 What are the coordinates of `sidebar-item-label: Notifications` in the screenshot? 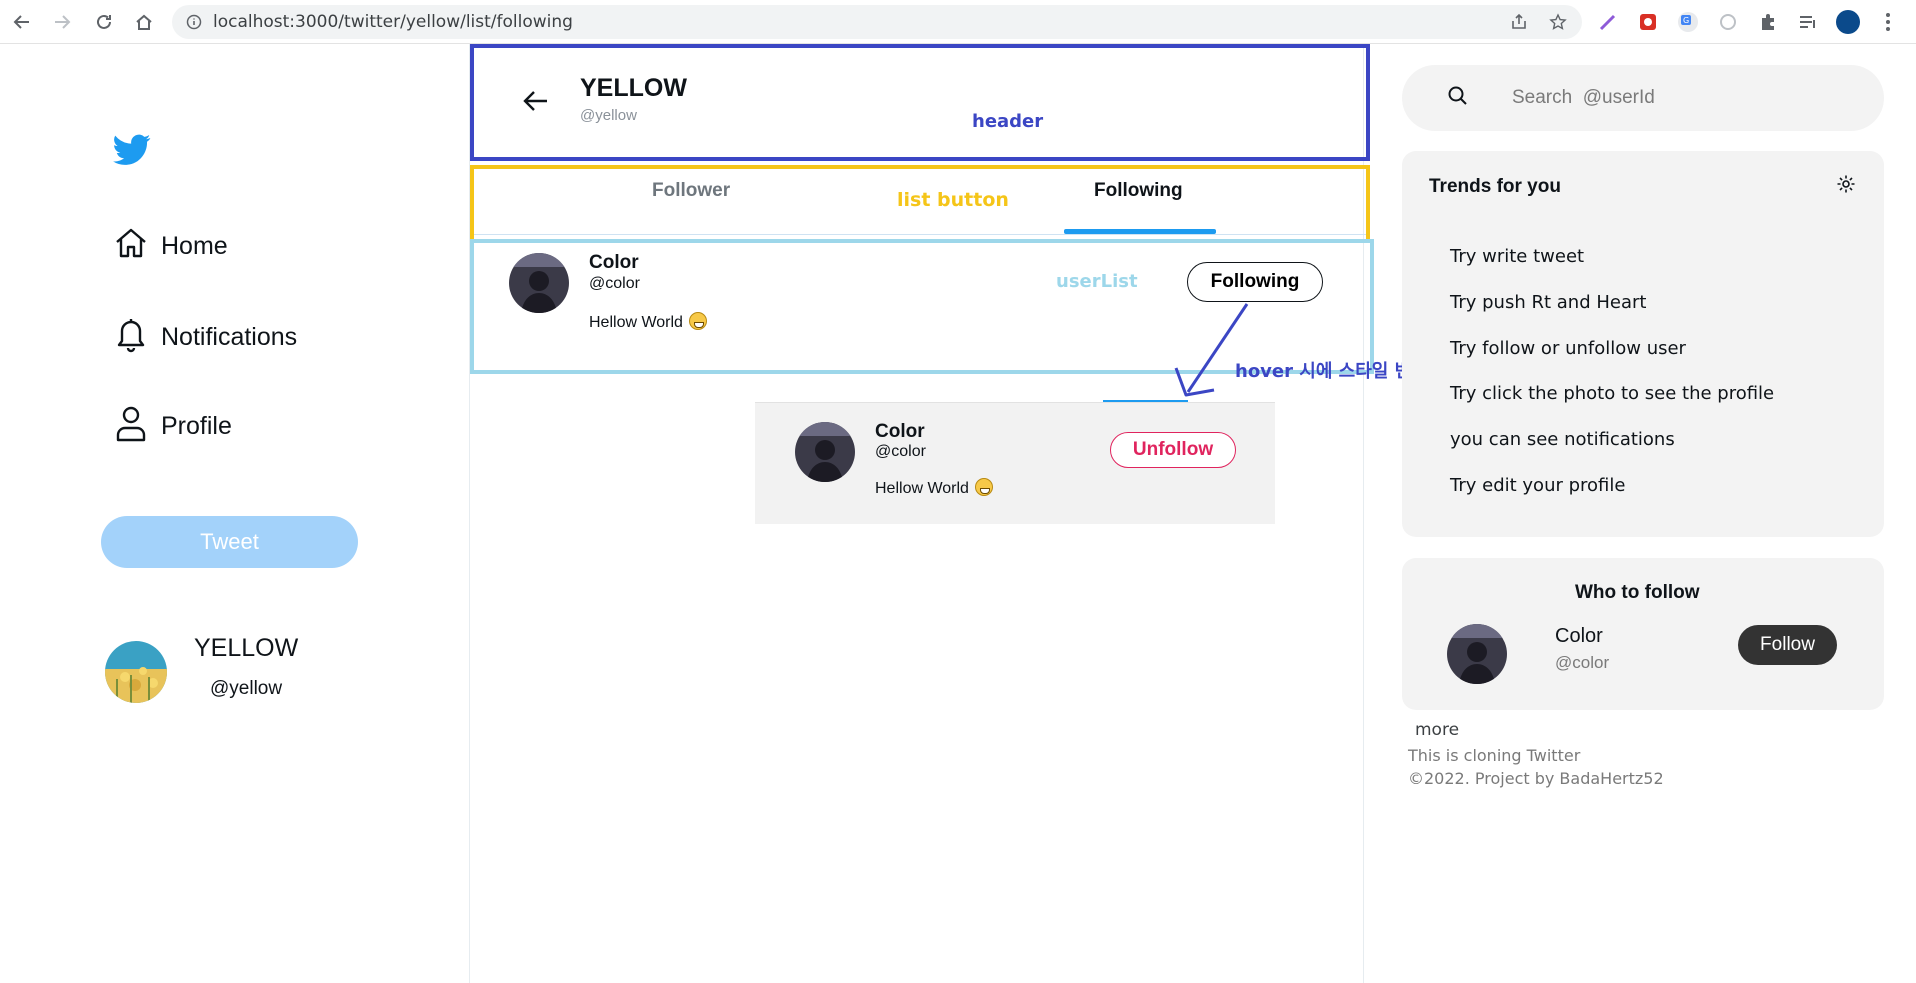 It's located at (229, 337).